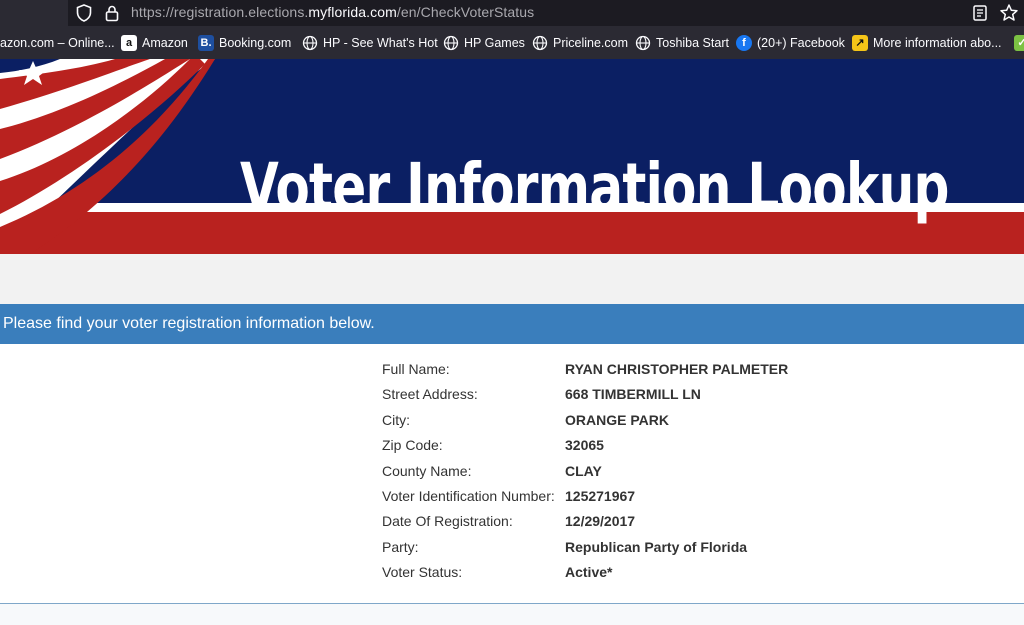 The width and height of the screenshot is (1024, 625). I want to click on detail-value: 125271967, so click(600, 495).